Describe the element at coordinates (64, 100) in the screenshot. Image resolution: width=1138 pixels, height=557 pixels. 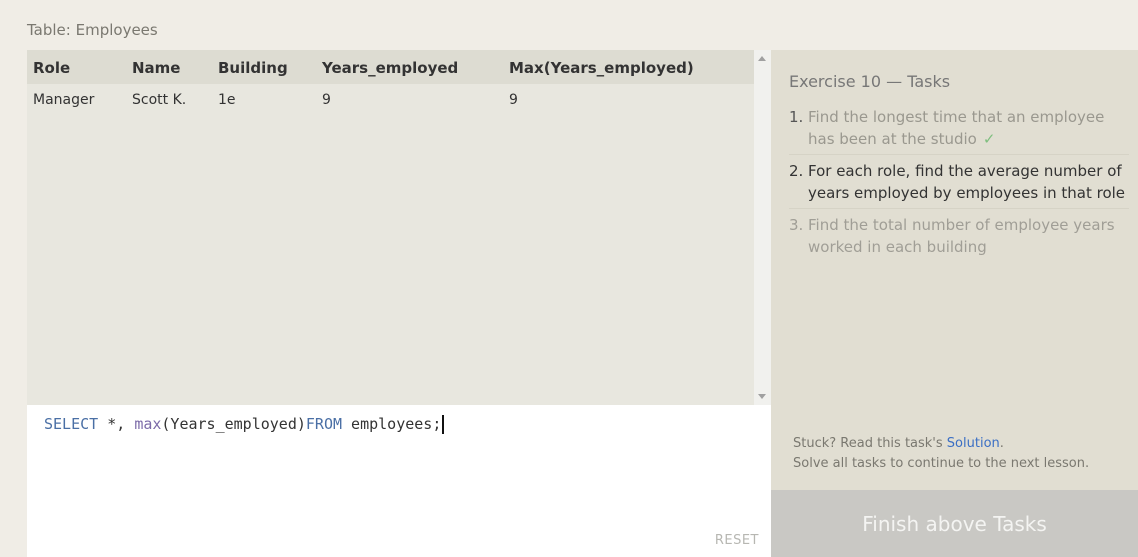
I see `cell-role: Manager` at that location.